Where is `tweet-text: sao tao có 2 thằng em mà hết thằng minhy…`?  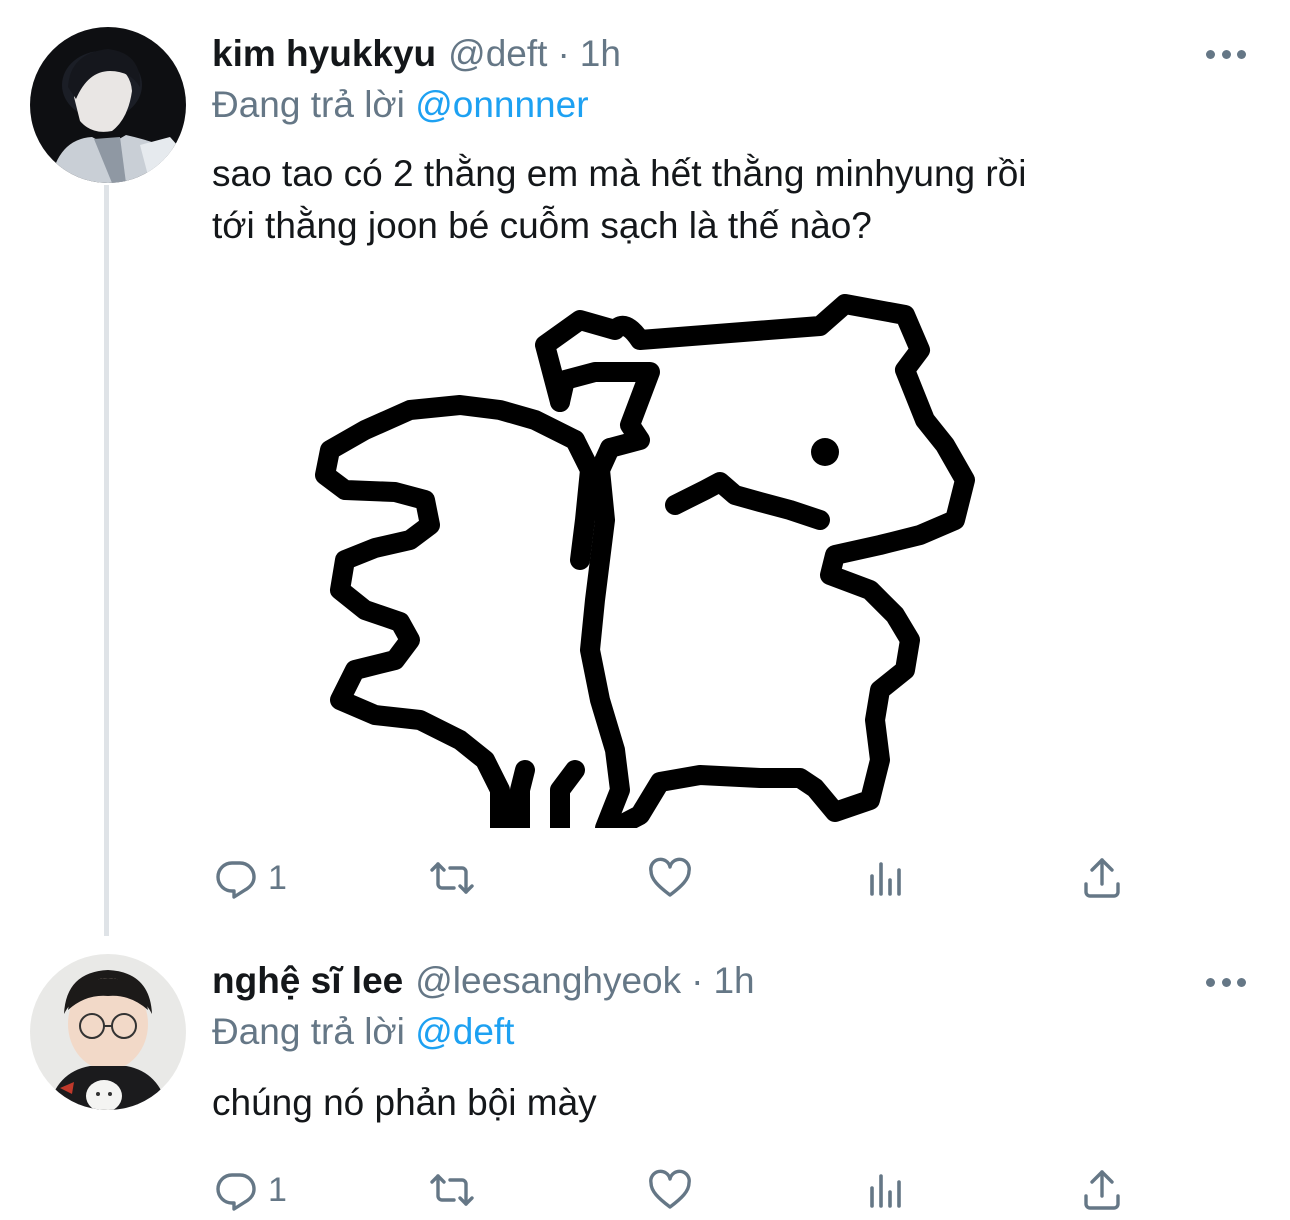
tweet-text: sao tao có 2 thằng em mà hết thằng minhy… is located at coordinates (619, 200).